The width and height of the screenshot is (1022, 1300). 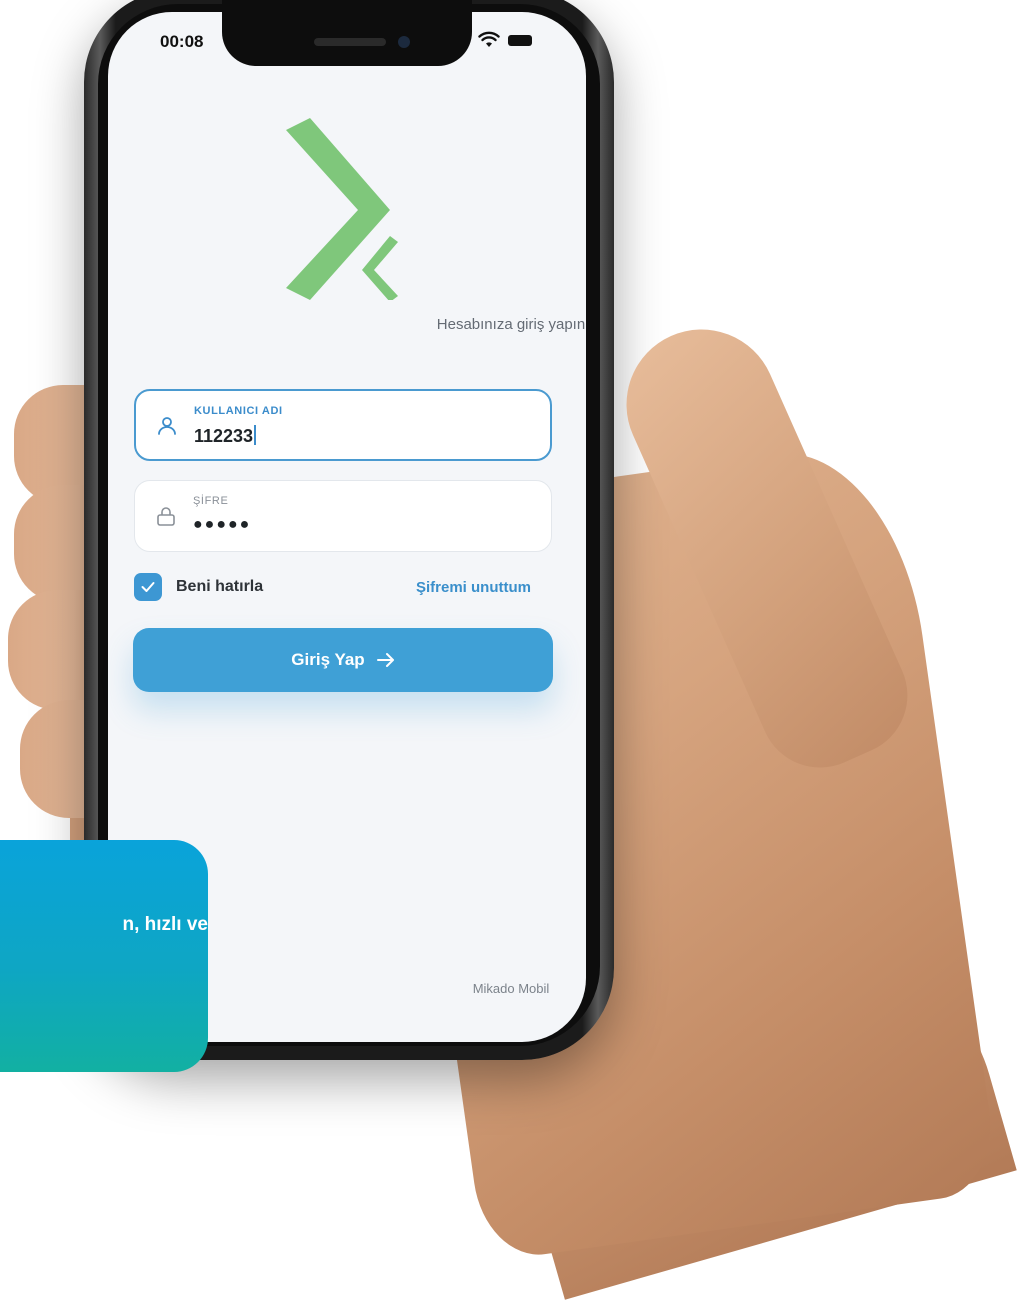 I want to click on login-subtitle: Hesabınıza giriş yapın, so click(x=511, y=324).